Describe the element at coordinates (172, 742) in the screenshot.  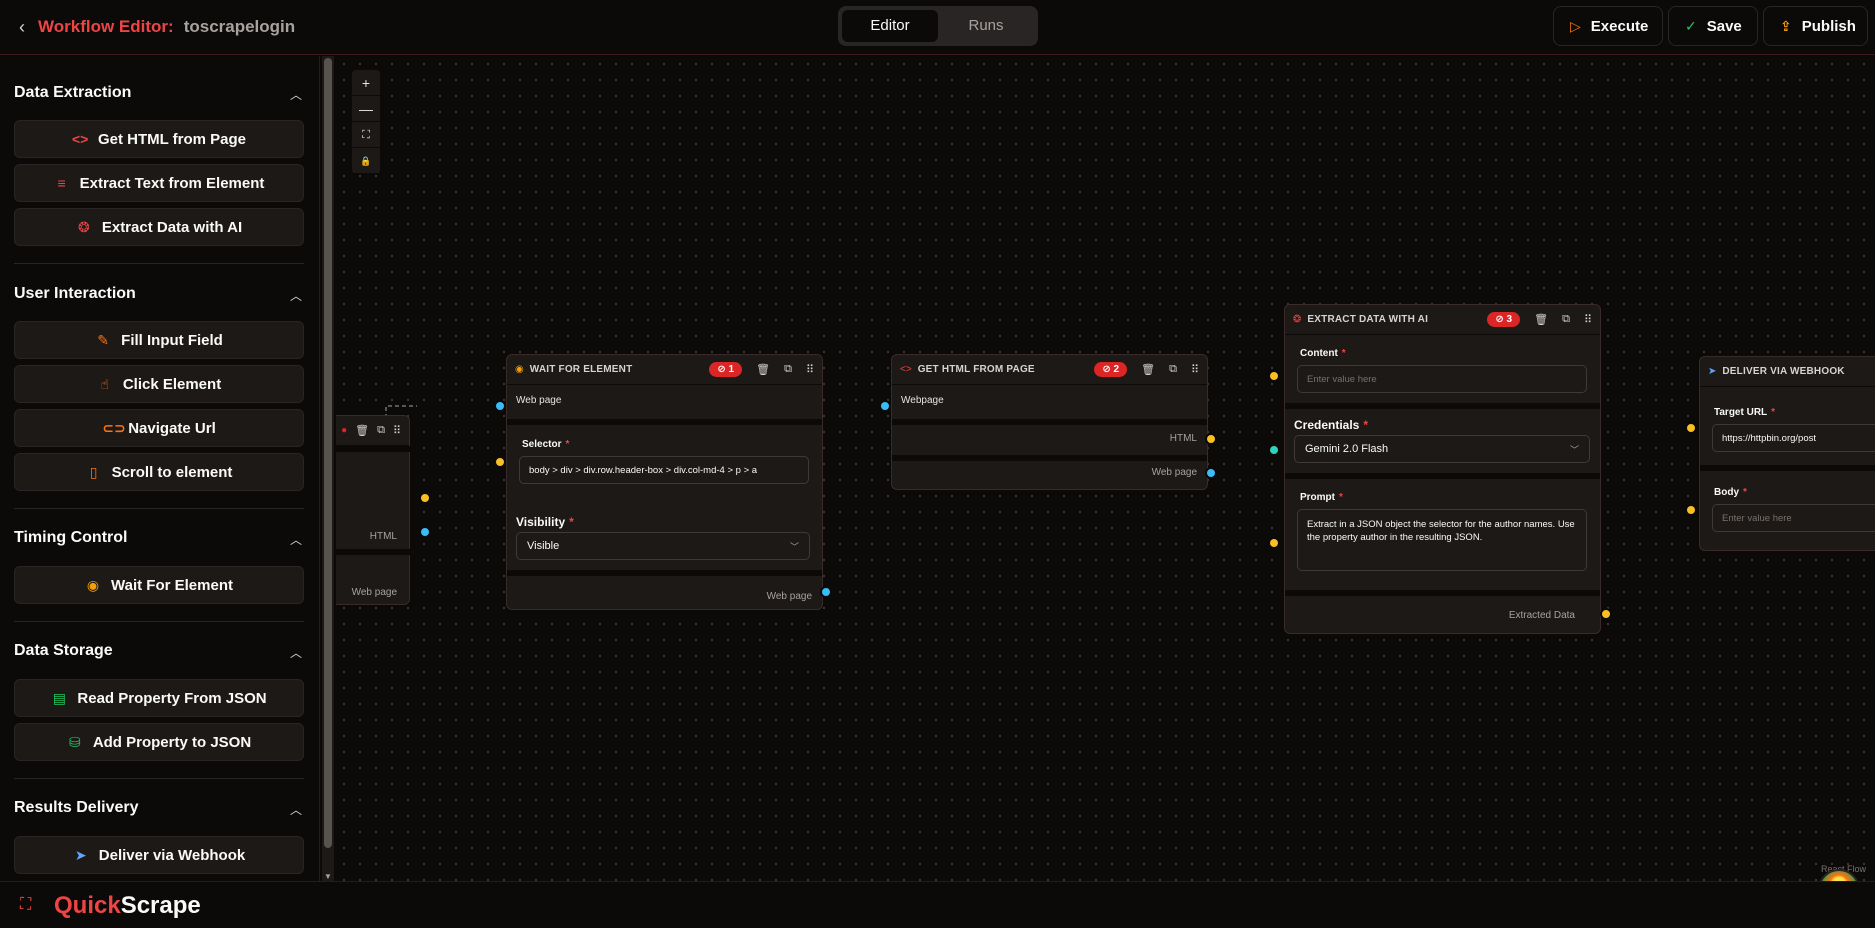
I see `task-label: Add Property to JSON` at that location.